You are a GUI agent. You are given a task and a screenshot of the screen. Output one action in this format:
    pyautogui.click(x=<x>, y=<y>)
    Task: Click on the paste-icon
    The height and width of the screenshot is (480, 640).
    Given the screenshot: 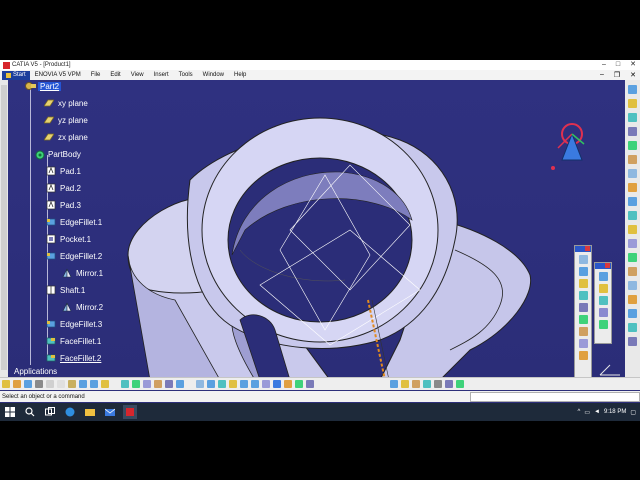 What is the action you would take?
    pyautogui.click(x=72, y=384)
    